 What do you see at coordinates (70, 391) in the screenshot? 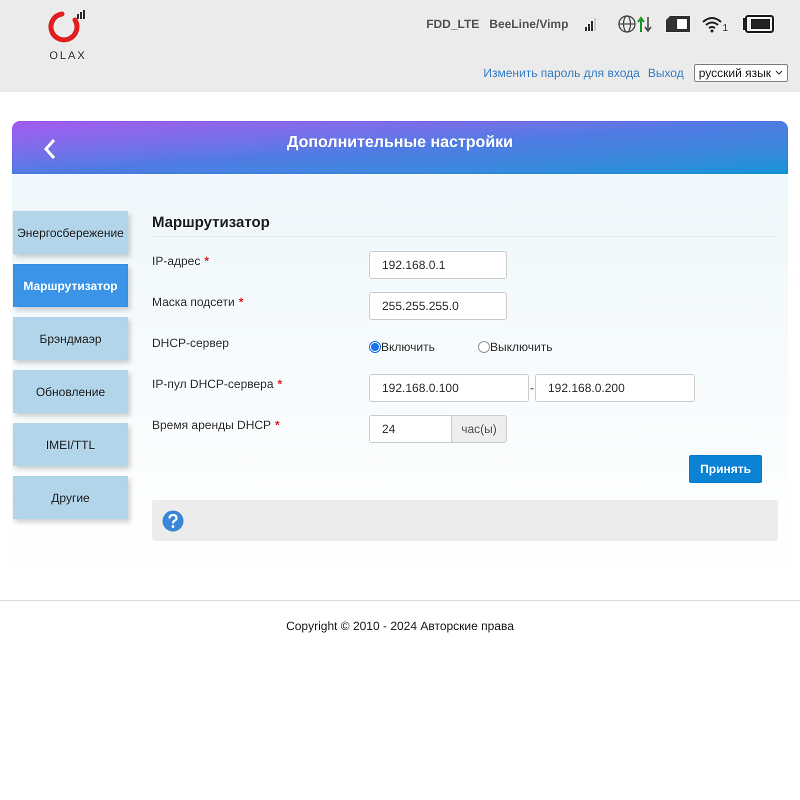
I see `sidebar-item: Обновление` at bounding box center [70, 391].